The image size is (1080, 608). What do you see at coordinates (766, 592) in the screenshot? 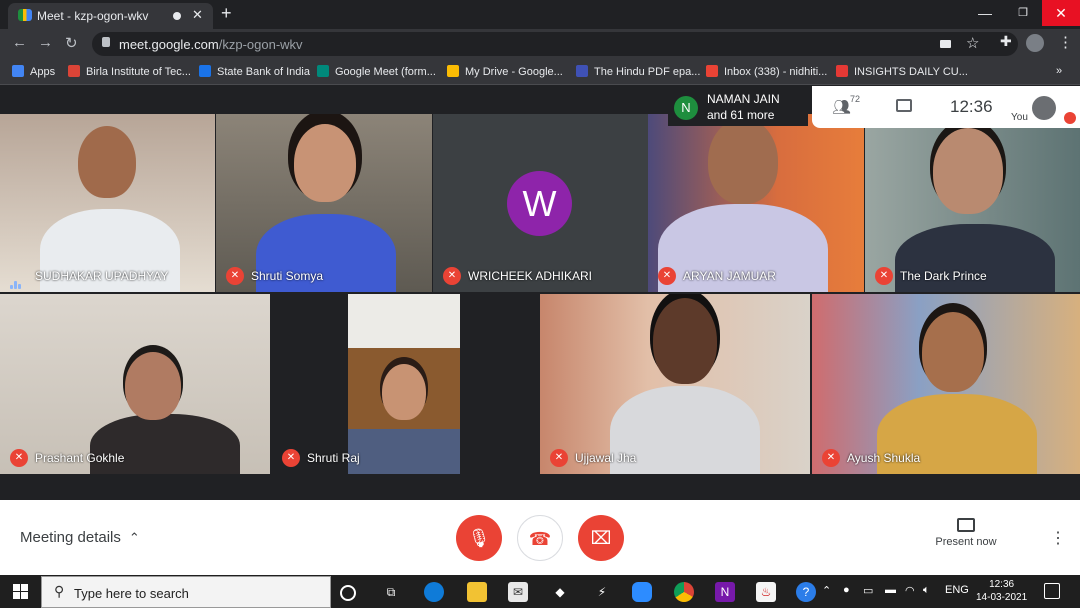
I see `java-icon: ♨` at bounding box center [766, 592].